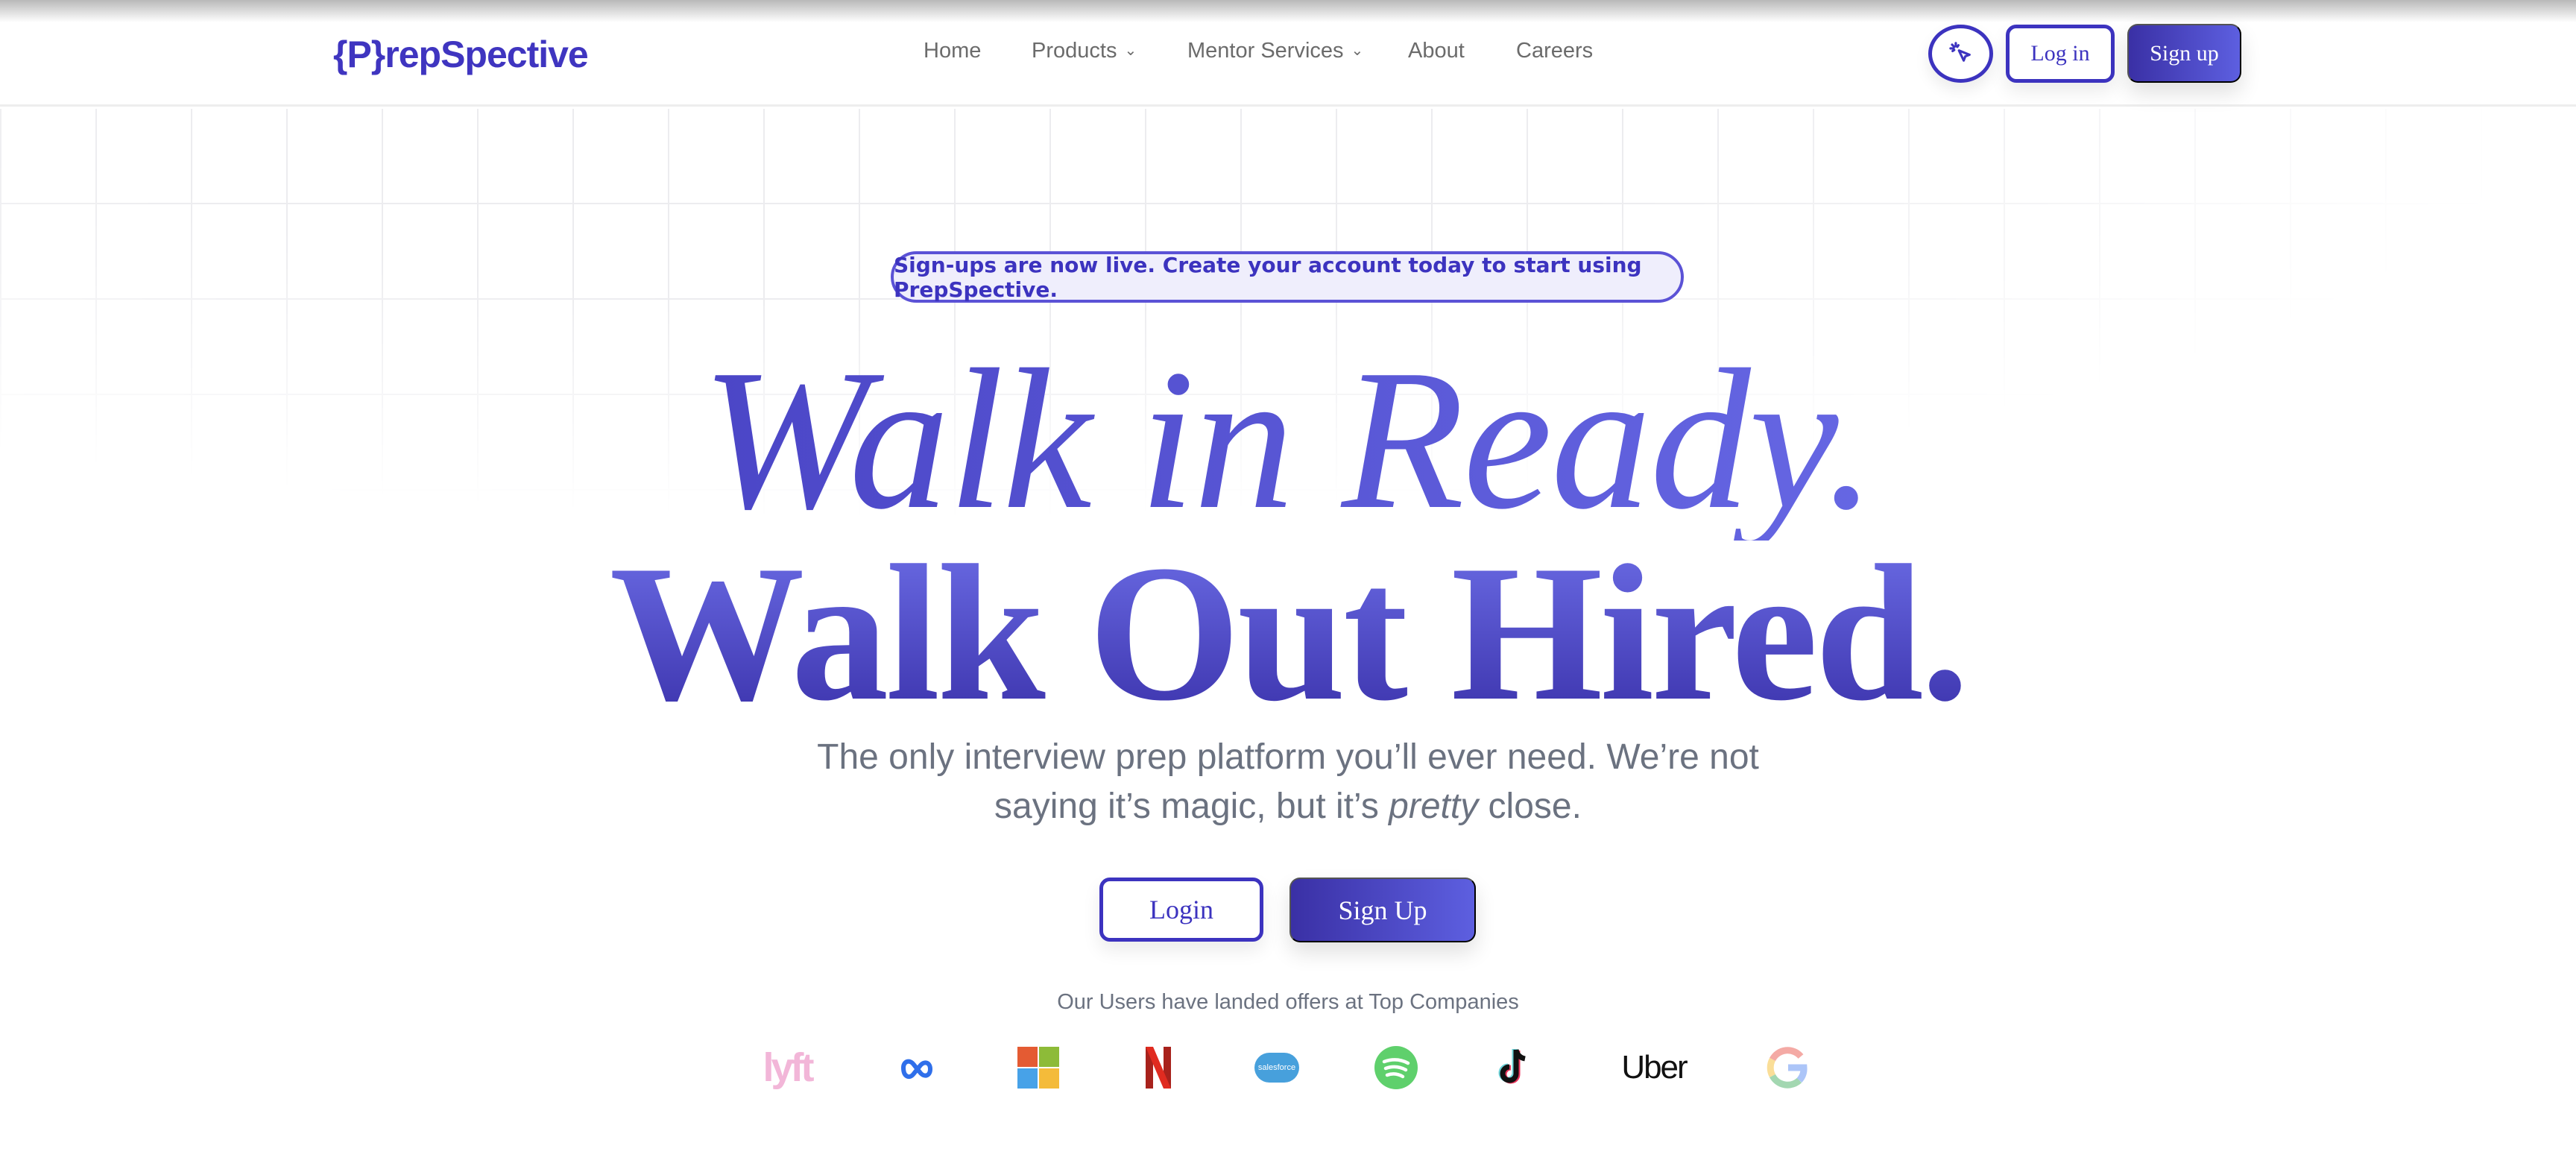 This screenshot has width=2576, height=1175. Describe the element at coordinates (2060, 54) in the screenshot. I see `header-login-button: Log in` at that location.